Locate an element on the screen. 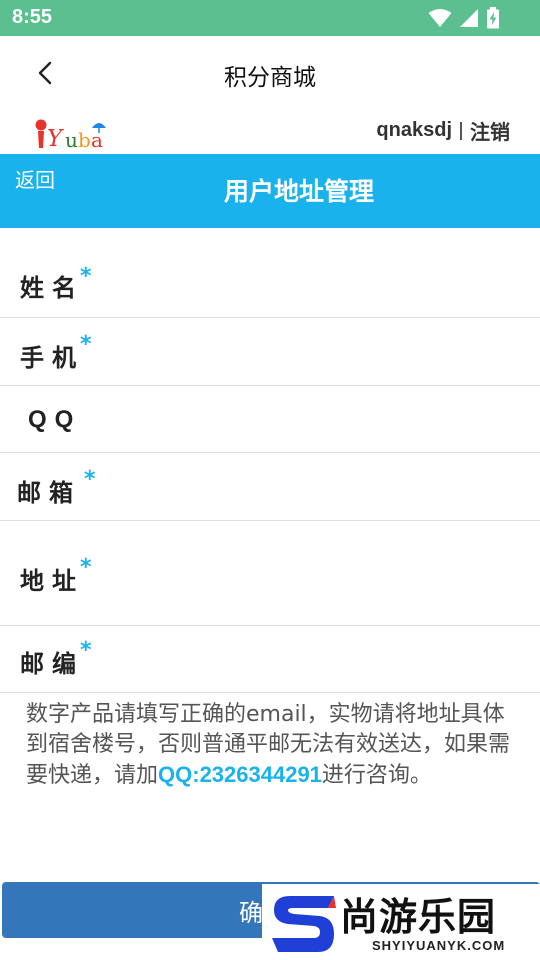  name-input is located at coordinates (325, 272).